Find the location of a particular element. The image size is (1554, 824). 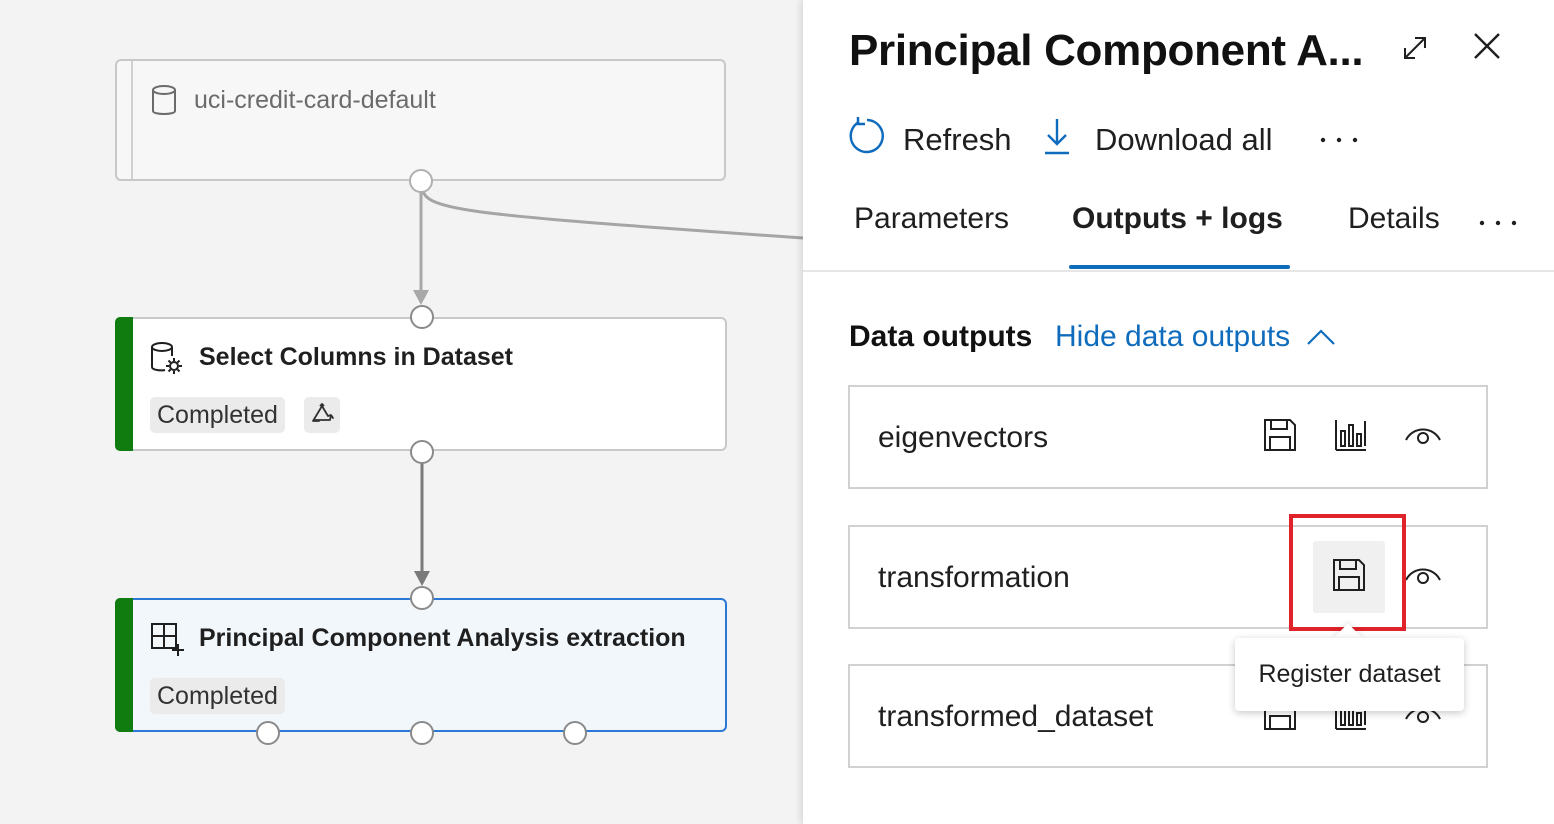

close-button is located at coordinates (1487, 48).